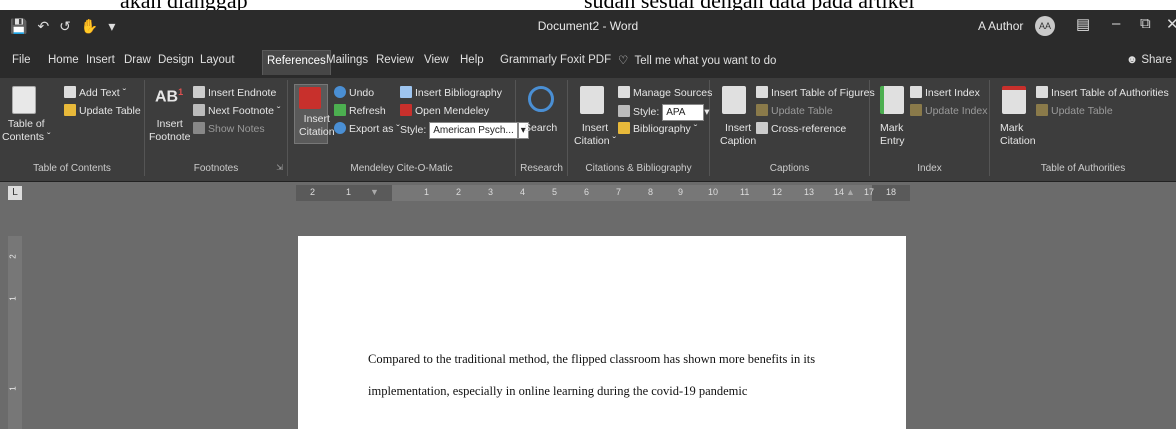  I want to click on close-icon: ✕, so click(1171, 24).